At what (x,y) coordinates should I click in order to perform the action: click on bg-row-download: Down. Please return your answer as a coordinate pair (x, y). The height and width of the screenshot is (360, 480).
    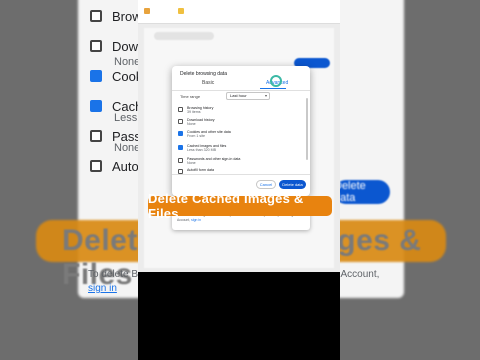
    Looking at the image, I should click on (117, 46).